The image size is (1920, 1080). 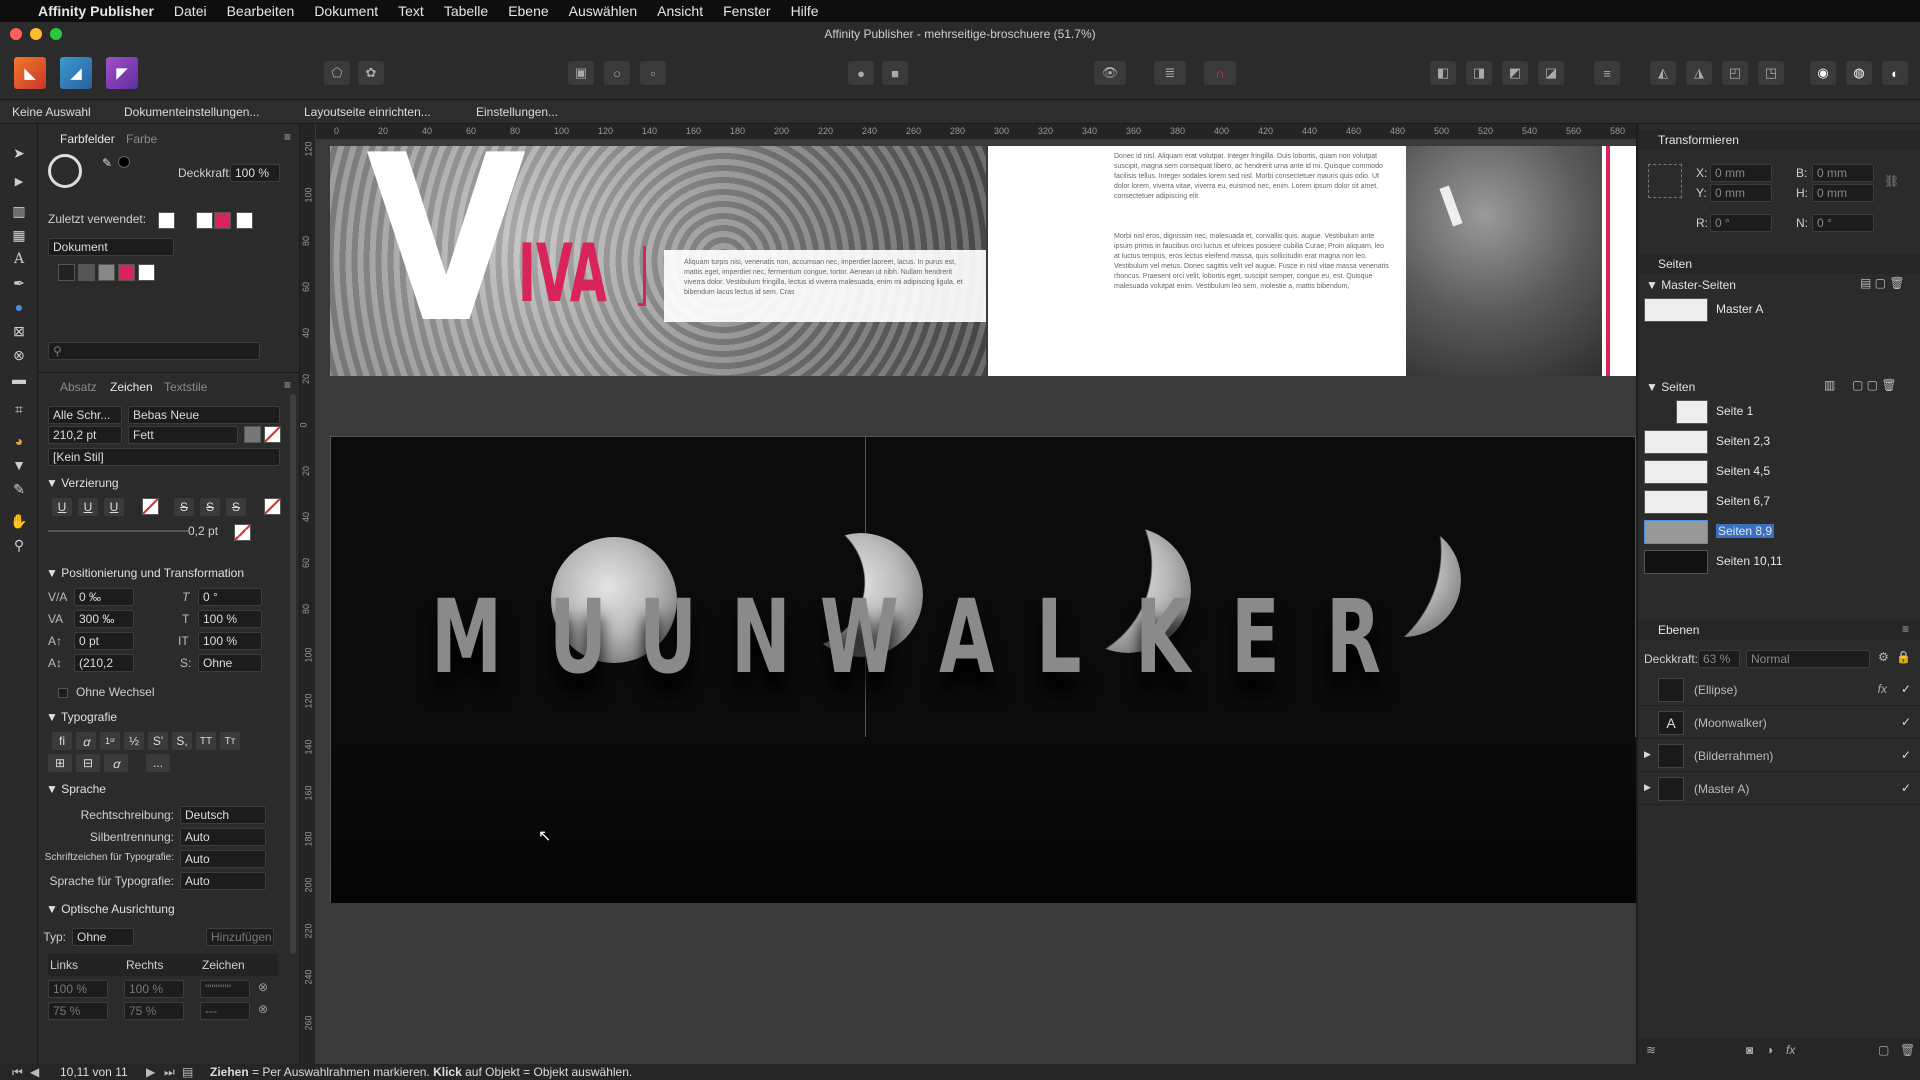 What do you see at coordinates (1741, 193) in the screenshot?
I see `y-field: 0 mm` at bounding box center [1741, 193].